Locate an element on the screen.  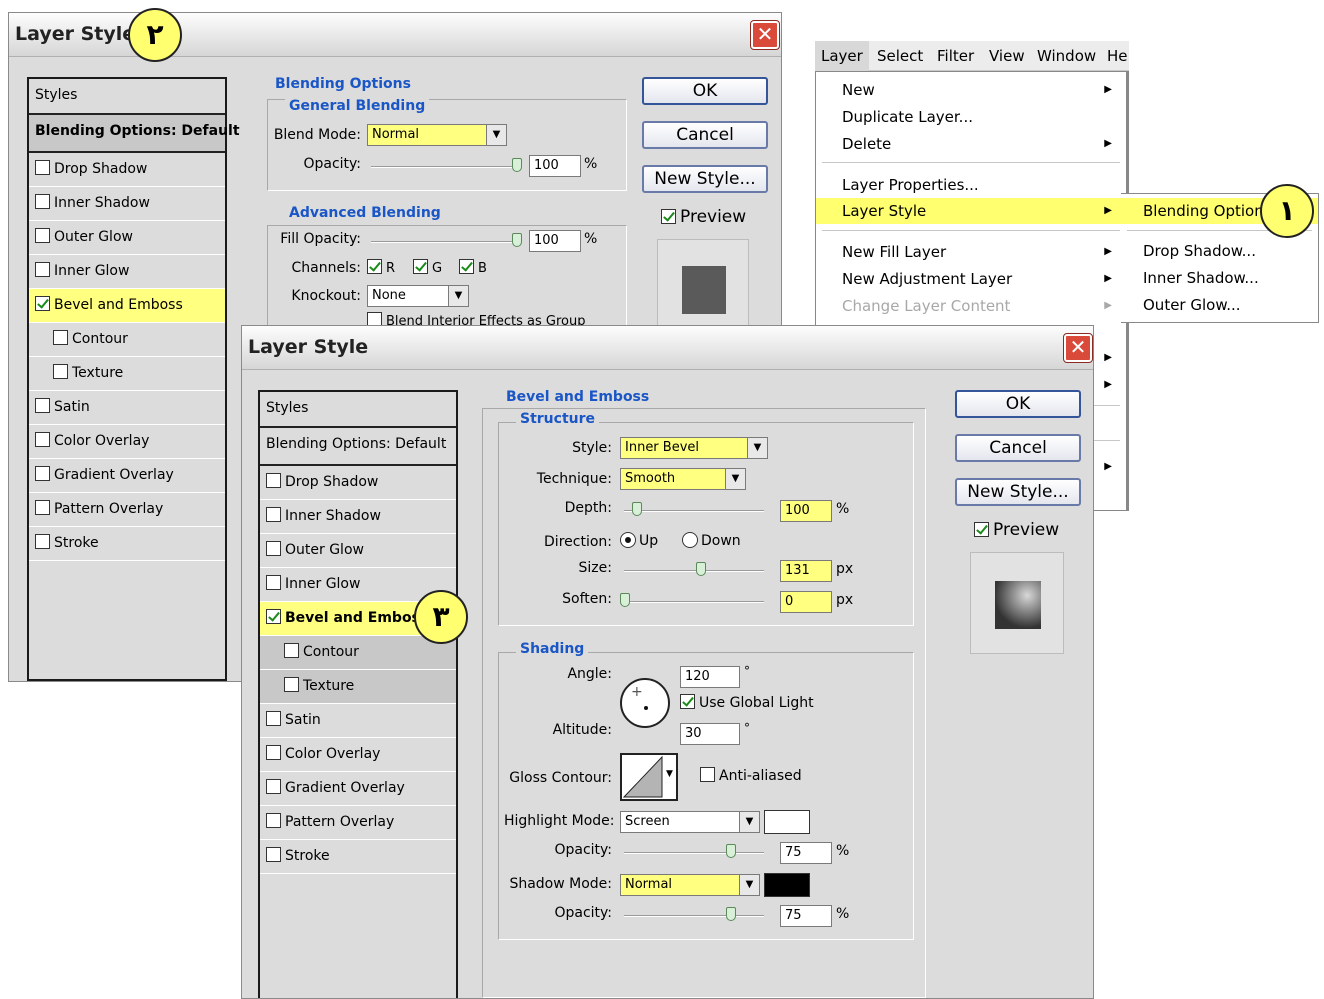
soften-slider is located at coordinates (692, 600).